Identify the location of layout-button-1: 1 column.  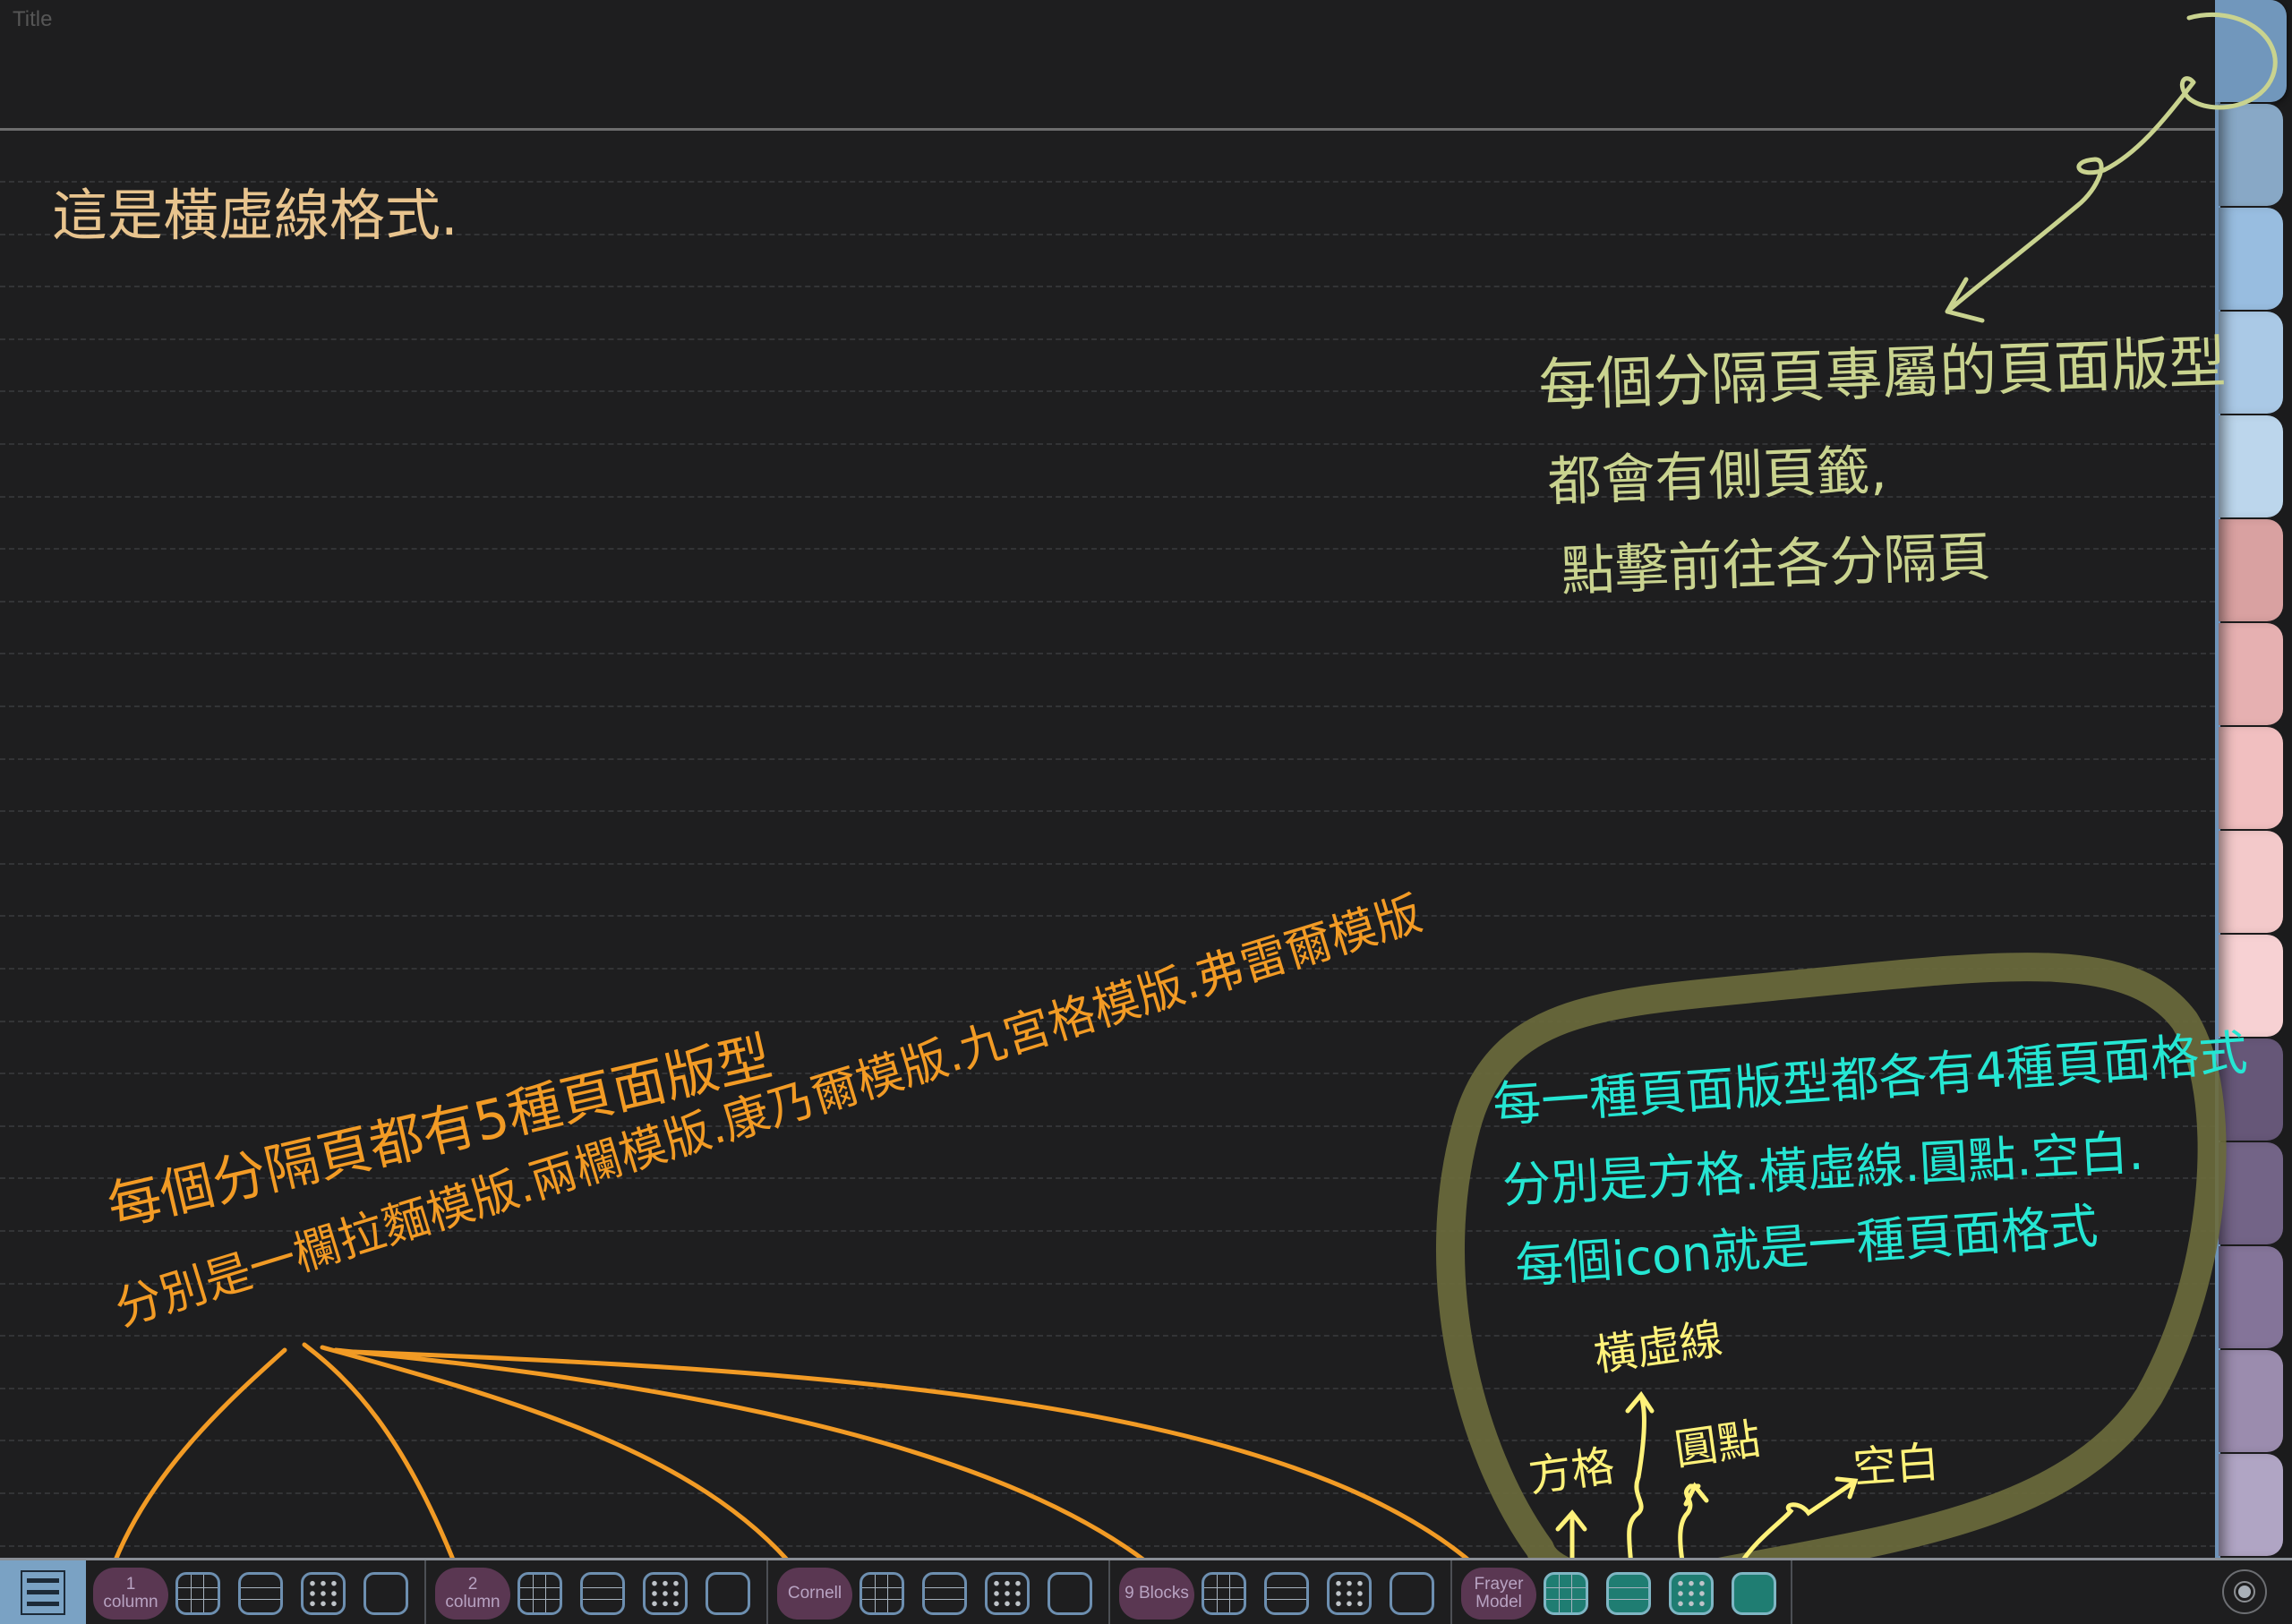
(130, 1594).